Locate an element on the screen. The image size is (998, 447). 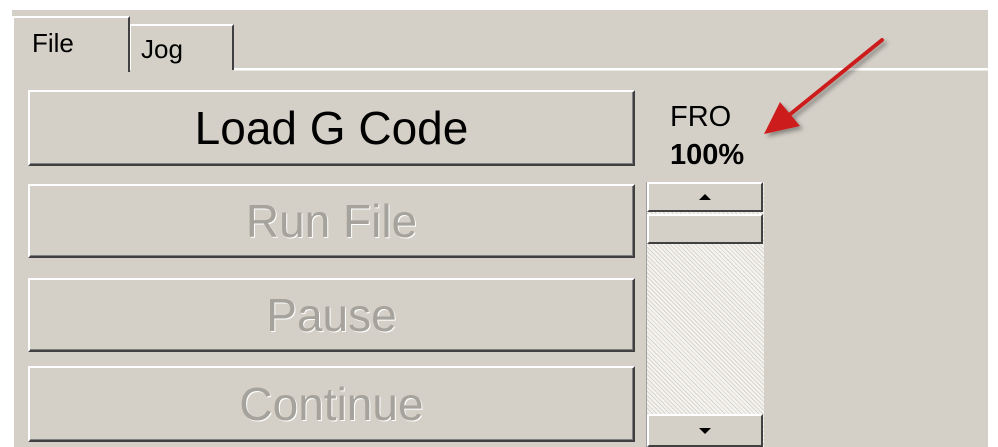
pause-button: Pause is located at coordinates (331, 315).